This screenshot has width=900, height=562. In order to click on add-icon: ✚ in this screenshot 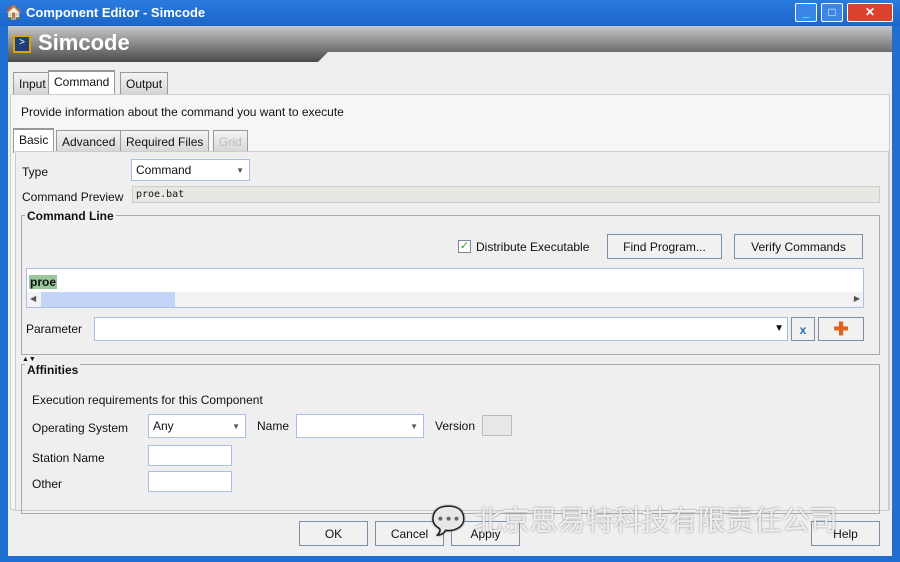, I will do `click(841, 329)`.